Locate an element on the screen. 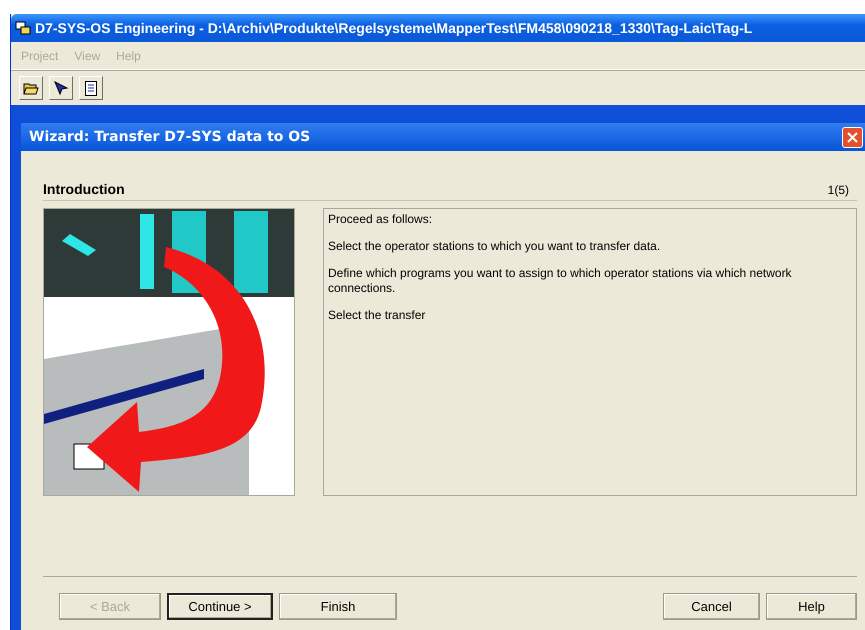 The height and width of the screenshot is (630, 865). dialog-button: Cancel is located at coordinates (711, 606).